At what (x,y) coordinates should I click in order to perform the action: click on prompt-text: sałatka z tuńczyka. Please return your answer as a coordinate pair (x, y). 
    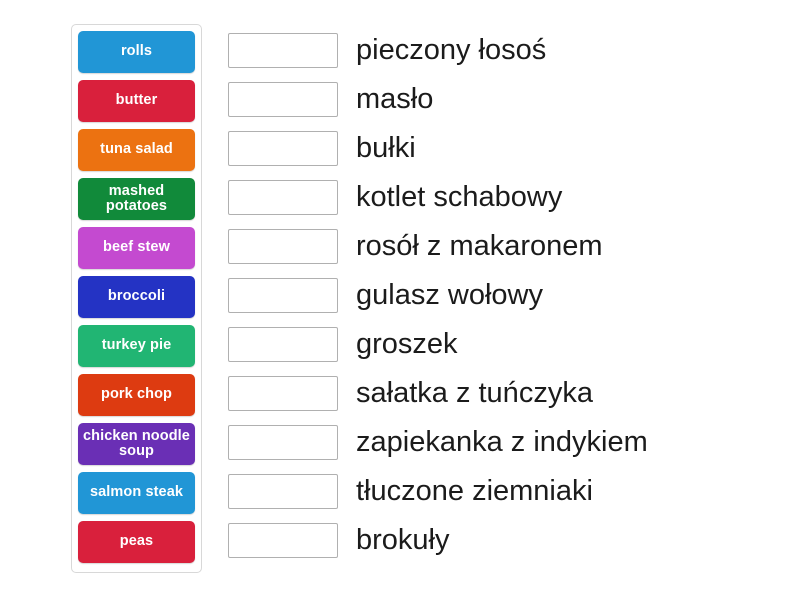
    Looking at the image, I should click on (474, 393).